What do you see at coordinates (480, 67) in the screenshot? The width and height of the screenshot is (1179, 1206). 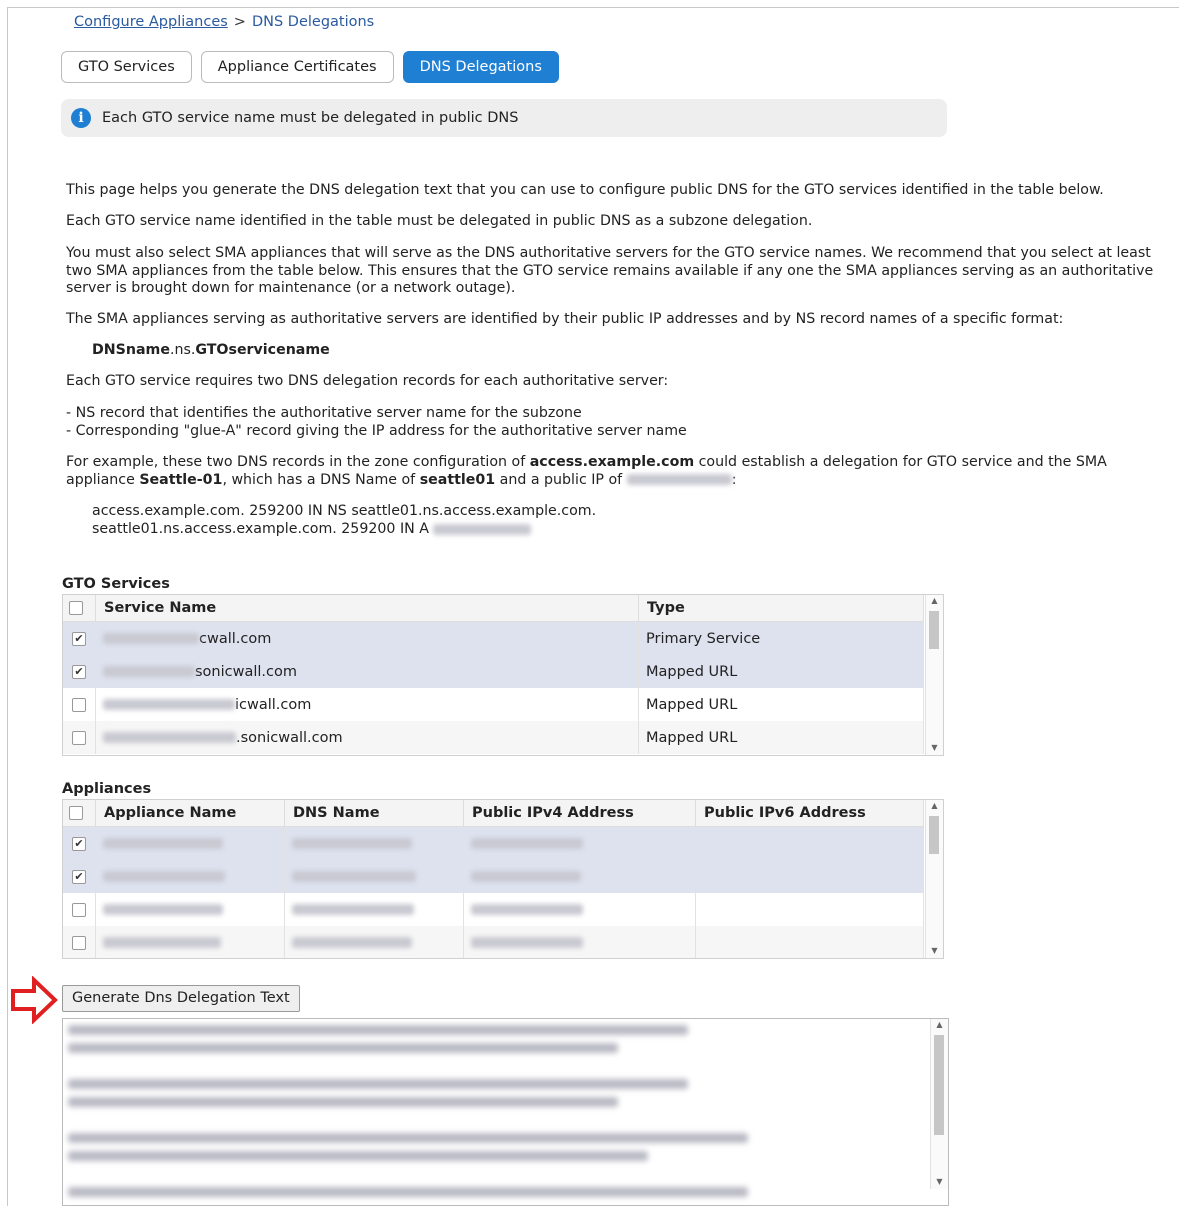 I see `tab-dns-delegations: DNS Delegations` at bounding box center [480, 67].